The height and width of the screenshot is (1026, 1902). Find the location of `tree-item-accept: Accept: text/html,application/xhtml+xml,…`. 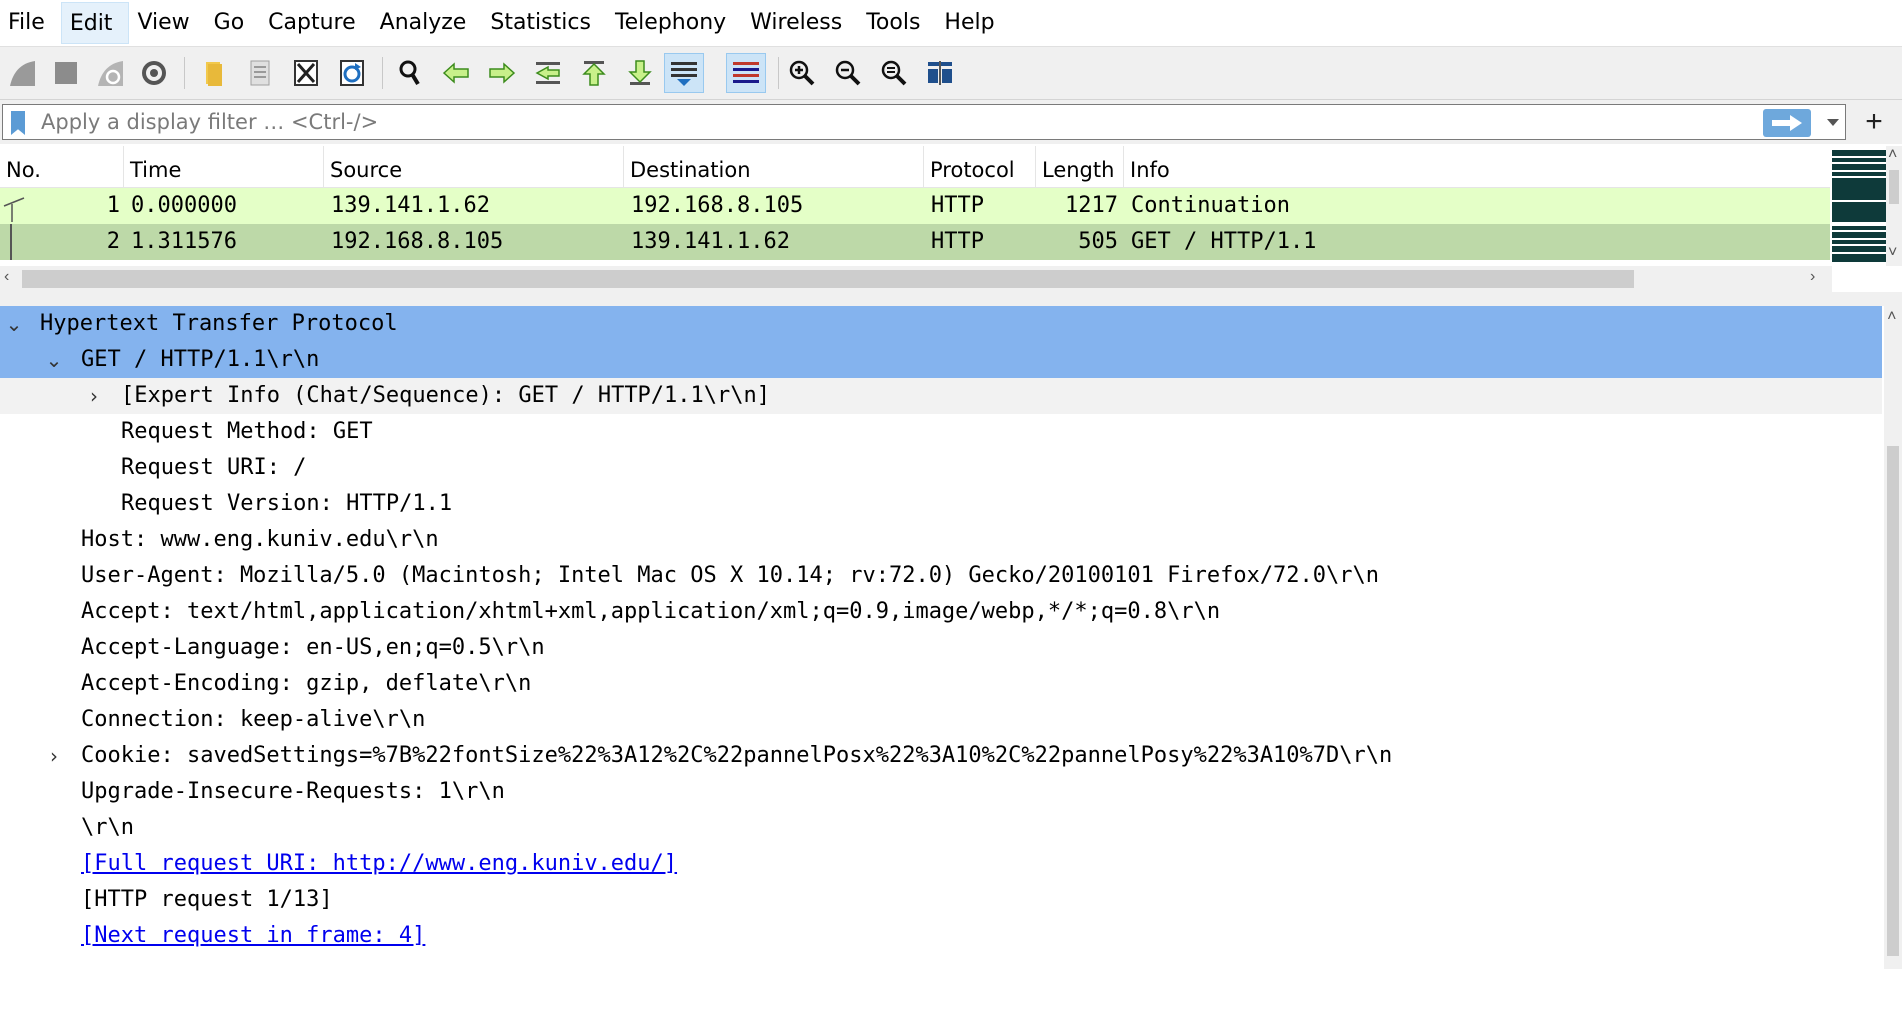

tree-item-accept: Accept: text/html,application/xhtml+xml,… is located at coordinates (941, 612).